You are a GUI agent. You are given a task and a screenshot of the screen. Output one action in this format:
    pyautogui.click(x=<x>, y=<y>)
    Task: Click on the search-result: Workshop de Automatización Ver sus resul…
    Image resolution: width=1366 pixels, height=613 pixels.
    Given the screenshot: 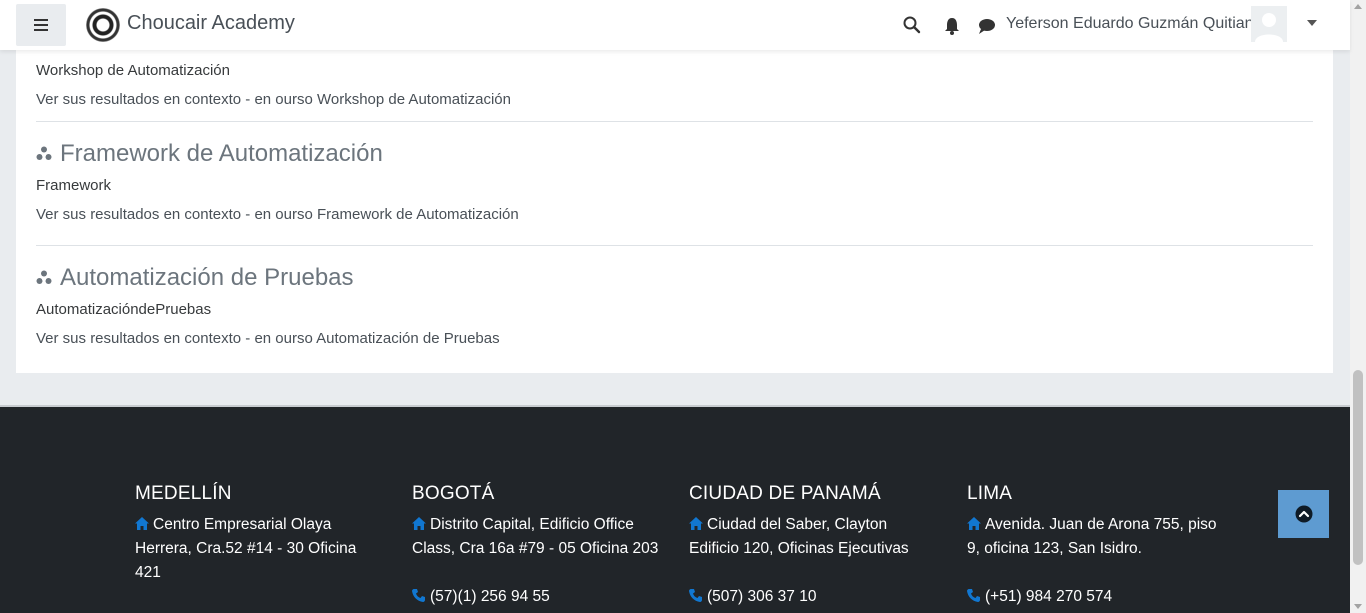 What is the action you would take?
    pyautogui.click(x=674, y=80)
    